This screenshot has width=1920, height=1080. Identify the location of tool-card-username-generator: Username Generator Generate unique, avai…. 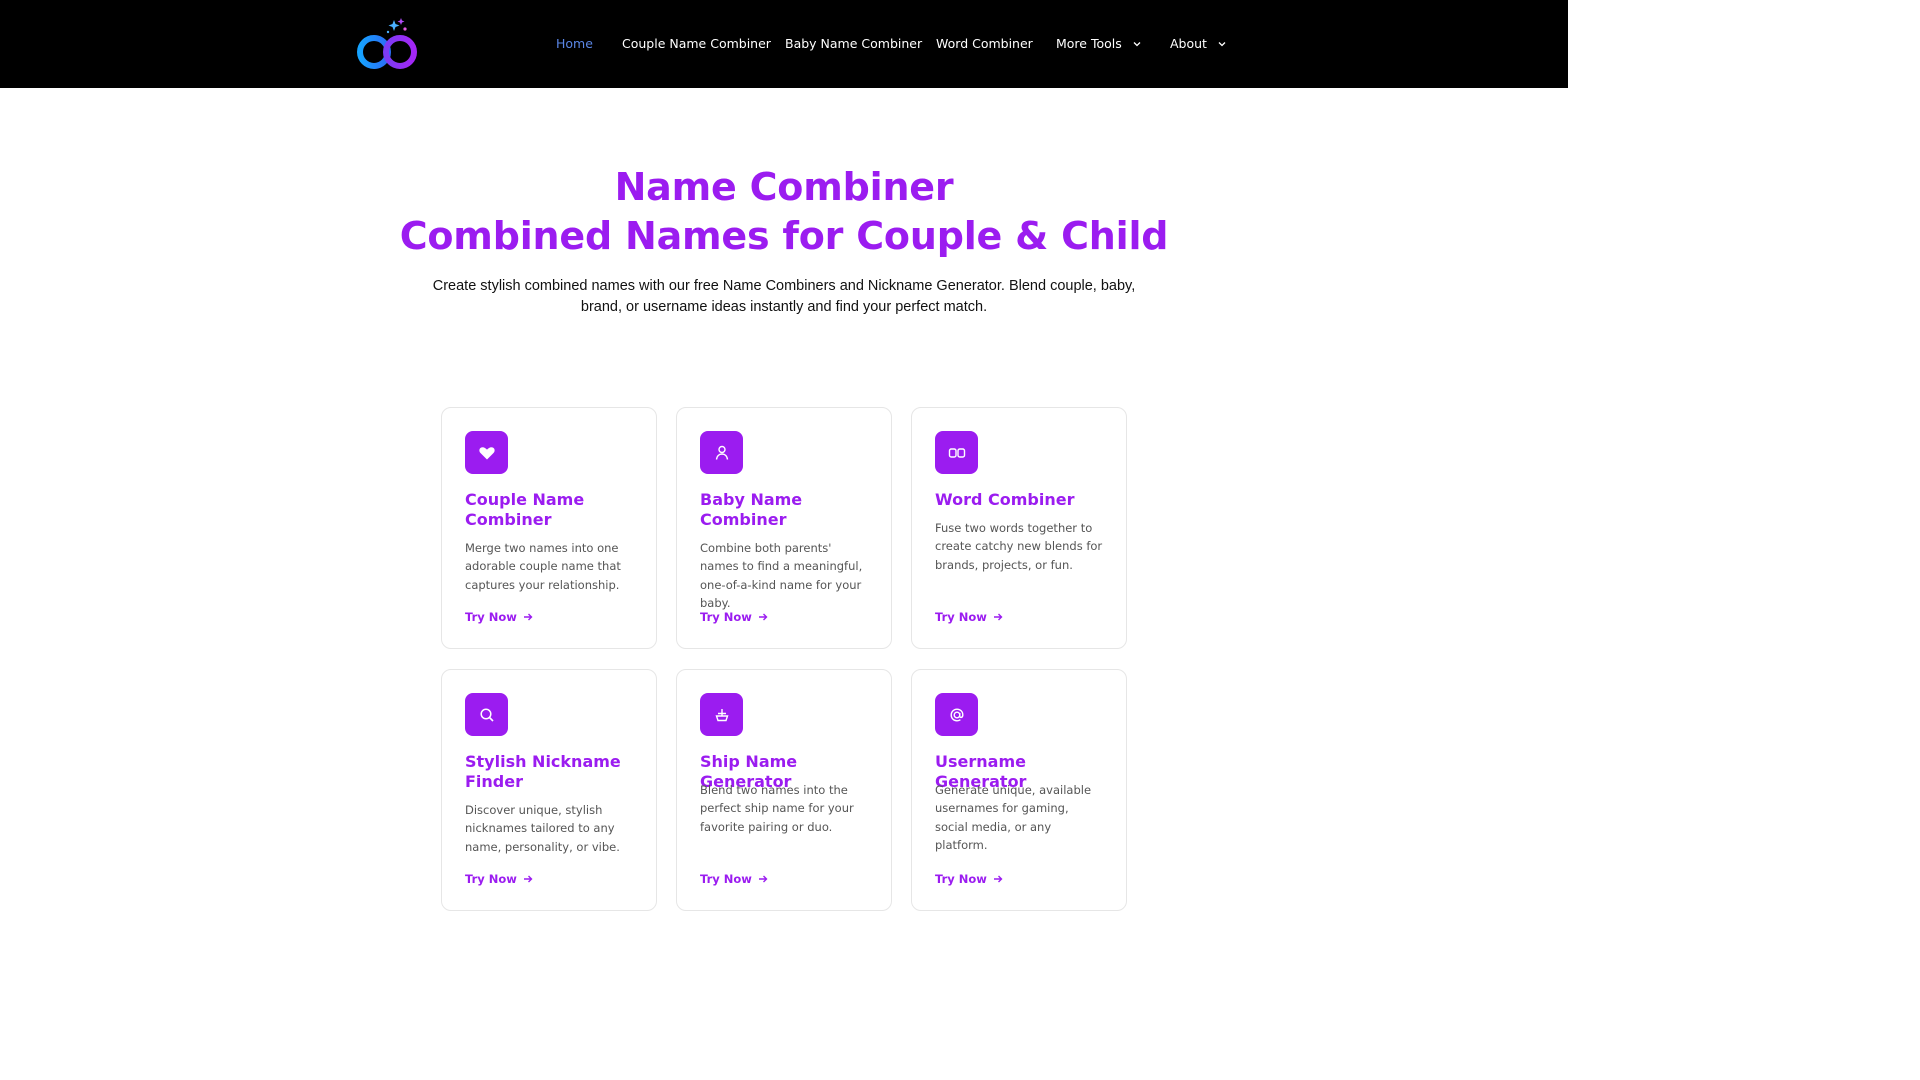
(1019, 790).